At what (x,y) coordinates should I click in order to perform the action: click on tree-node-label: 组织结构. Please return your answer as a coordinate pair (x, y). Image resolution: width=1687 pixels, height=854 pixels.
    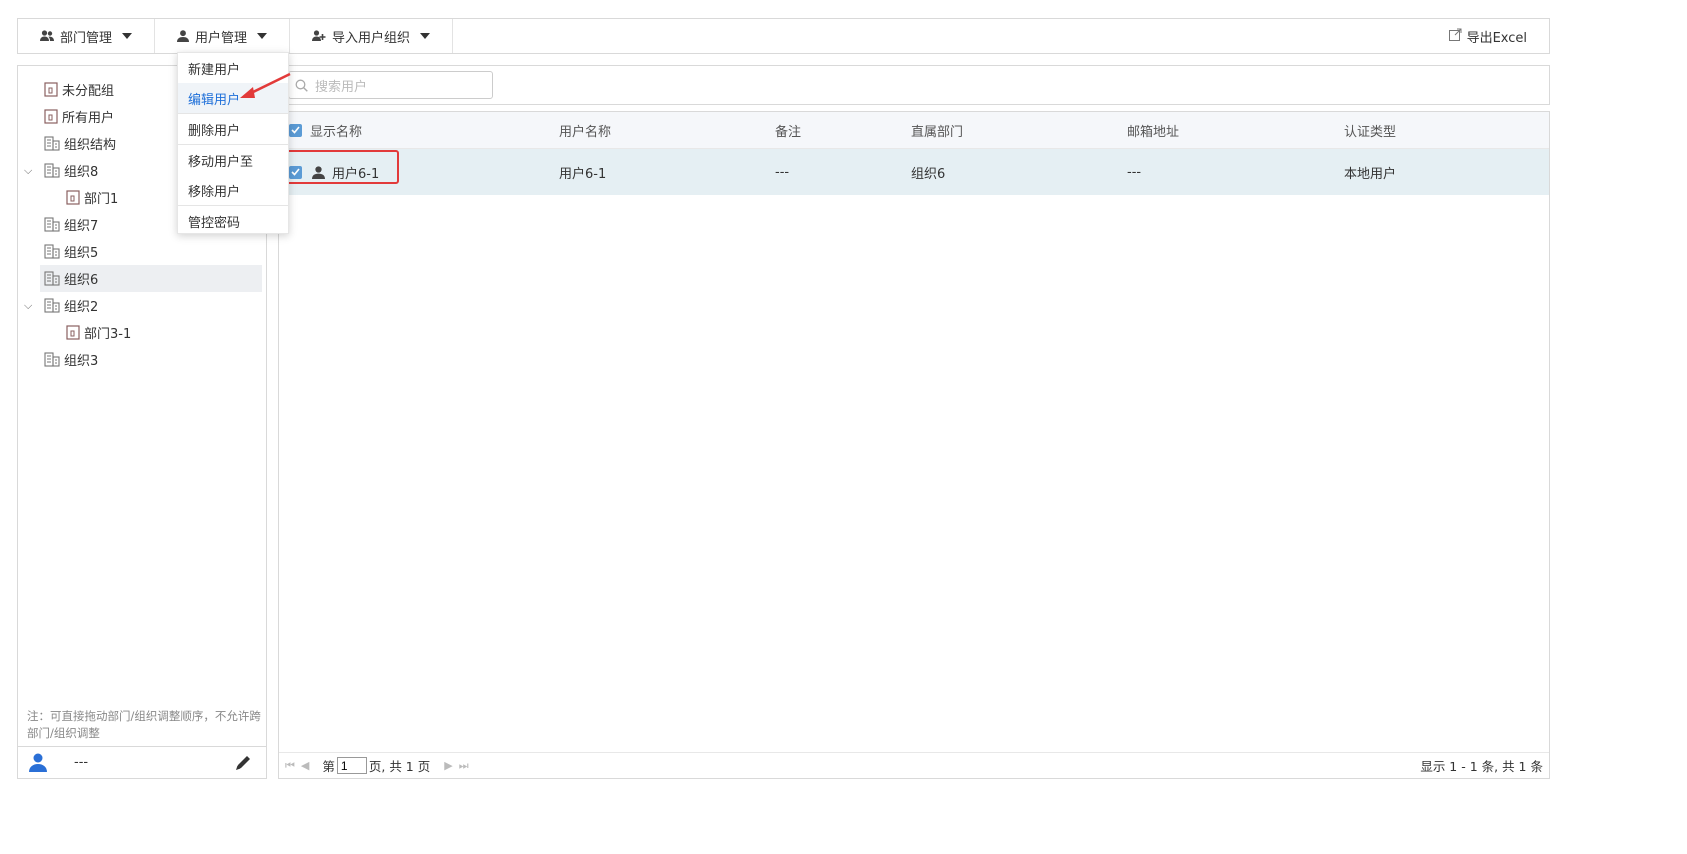
    Looking at the image, I should click on (90, 145).